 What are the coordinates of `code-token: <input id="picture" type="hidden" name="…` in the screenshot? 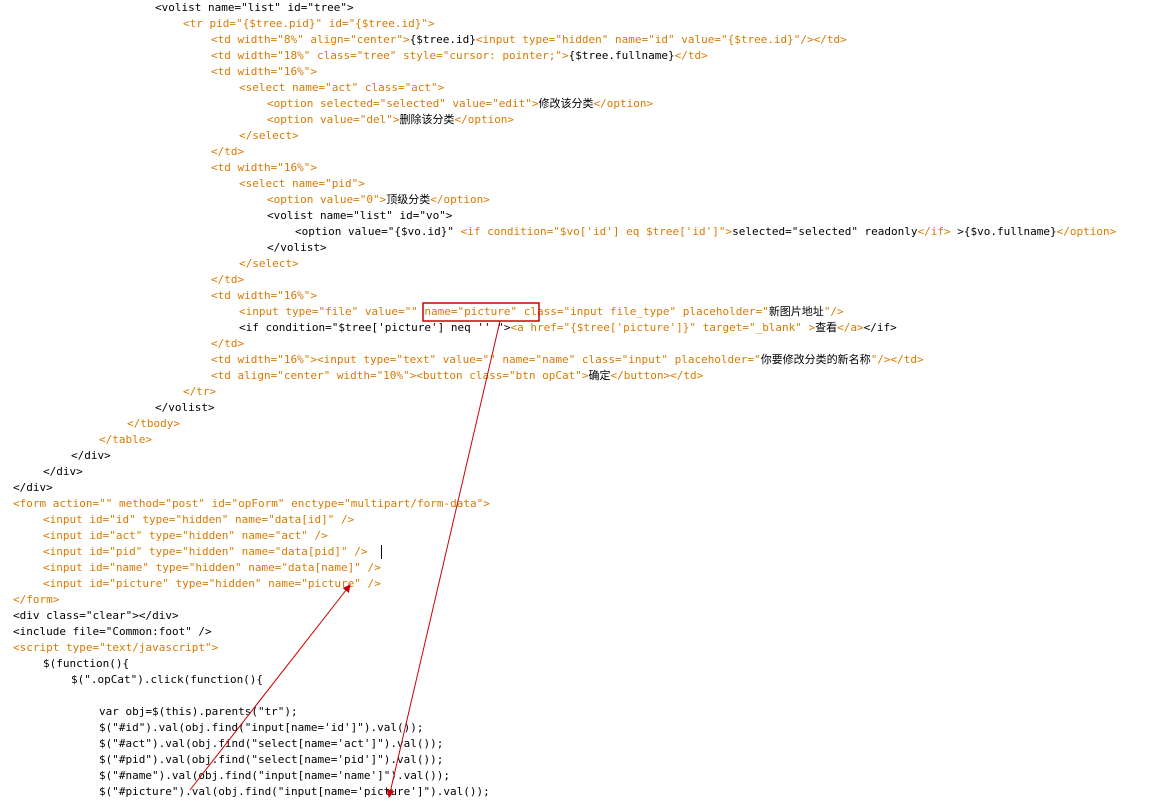 It's located at (212, 583).